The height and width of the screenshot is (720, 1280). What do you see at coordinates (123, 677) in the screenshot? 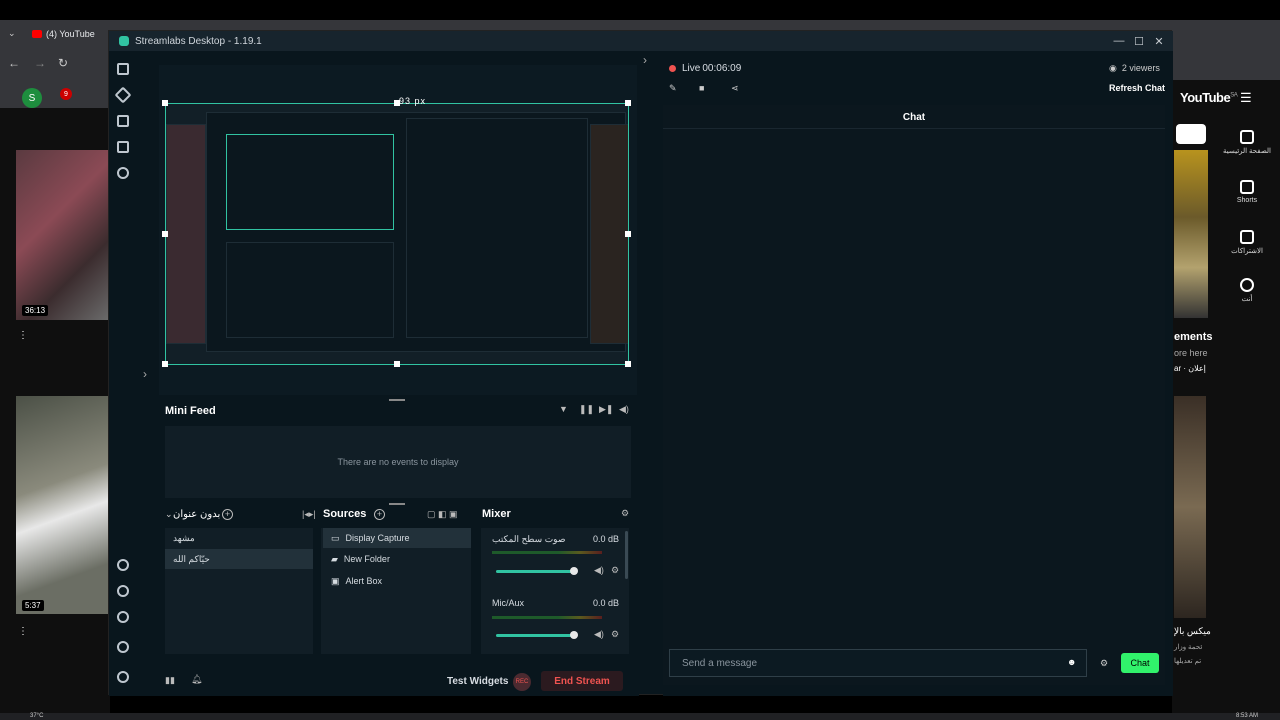
I see `user-account-icon` at bounding box center [123, 677].